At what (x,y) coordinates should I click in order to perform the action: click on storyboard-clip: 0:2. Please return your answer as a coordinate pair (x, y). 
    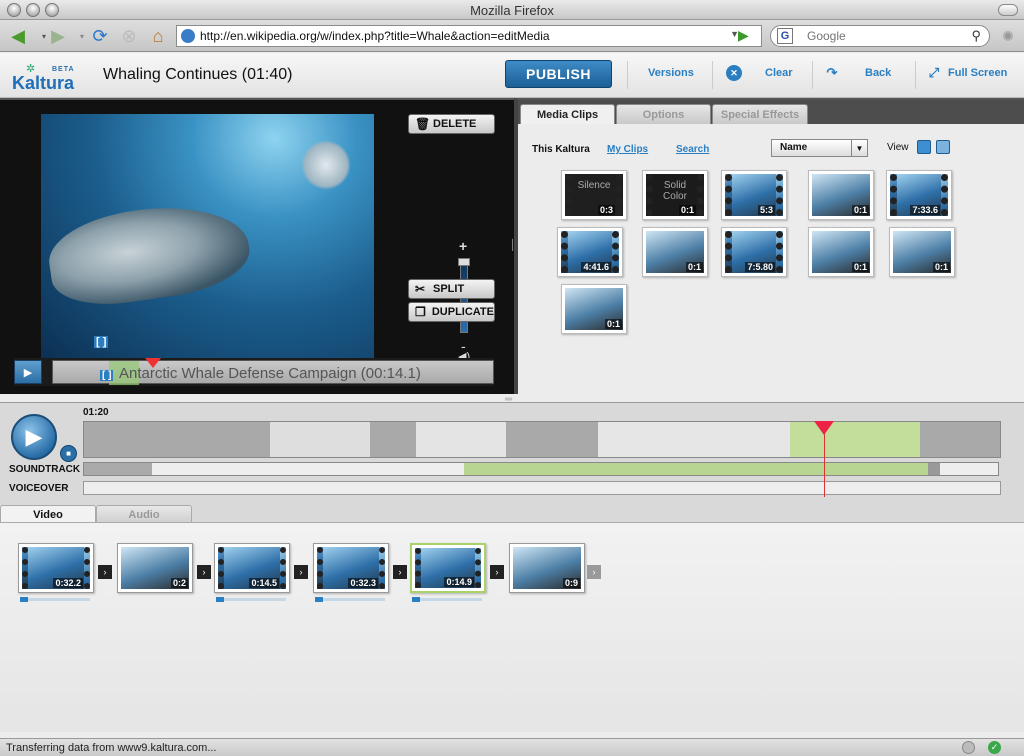
    Looking at the image, I should click on (155, 568).